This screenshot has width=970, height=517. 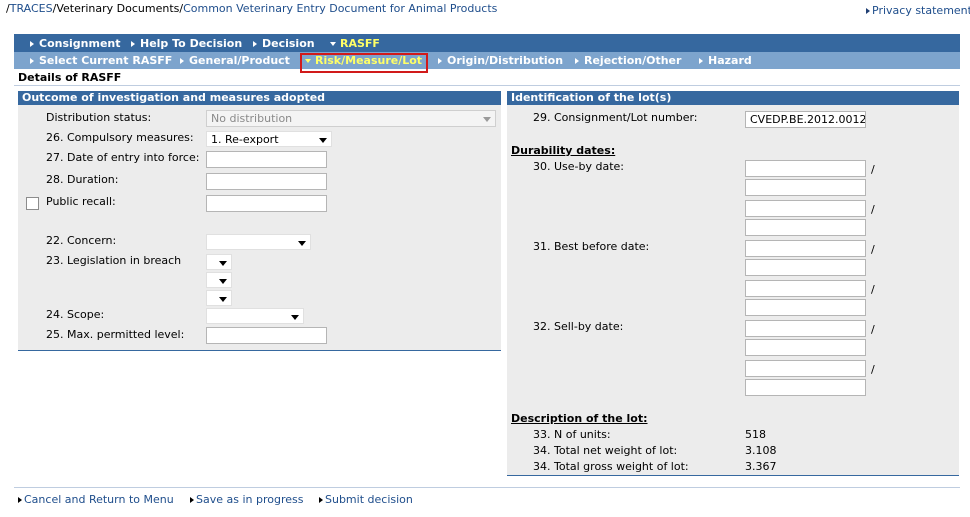 What do you see at coordinates (578, 326) in the screenshot?
I see `sell-by-label: 32. Sell-by date:` at bounding box center [578, 326].